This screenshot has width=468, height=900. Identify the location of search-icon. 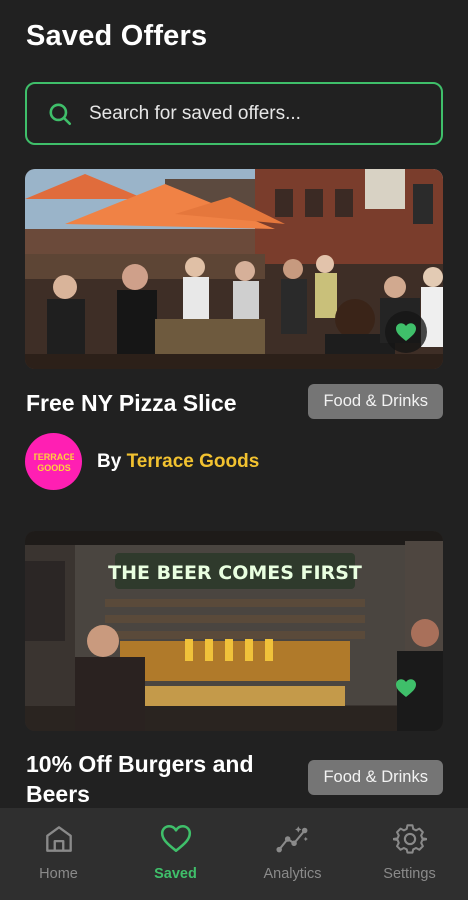
(60, 113).